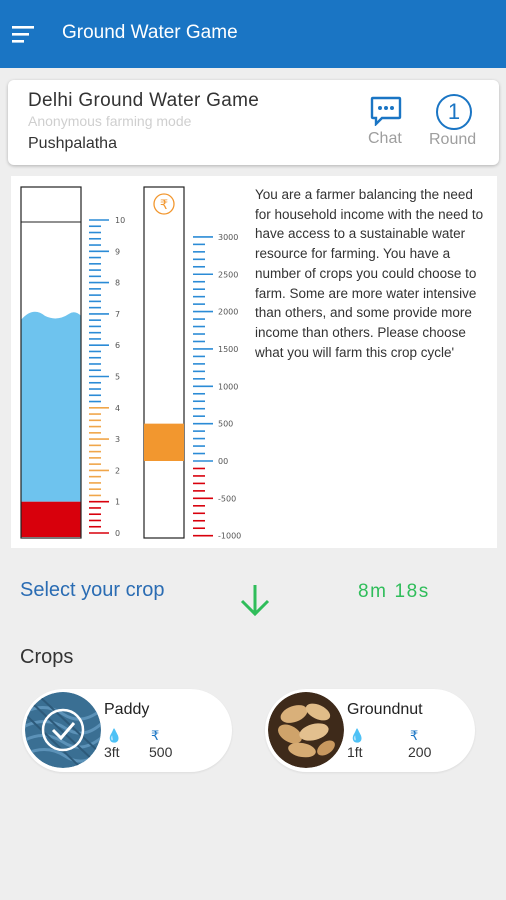  What do you see at coordinates (51, 519) in the screenshot?
I see `water-danger-zone` at bounding box center [51, 519].